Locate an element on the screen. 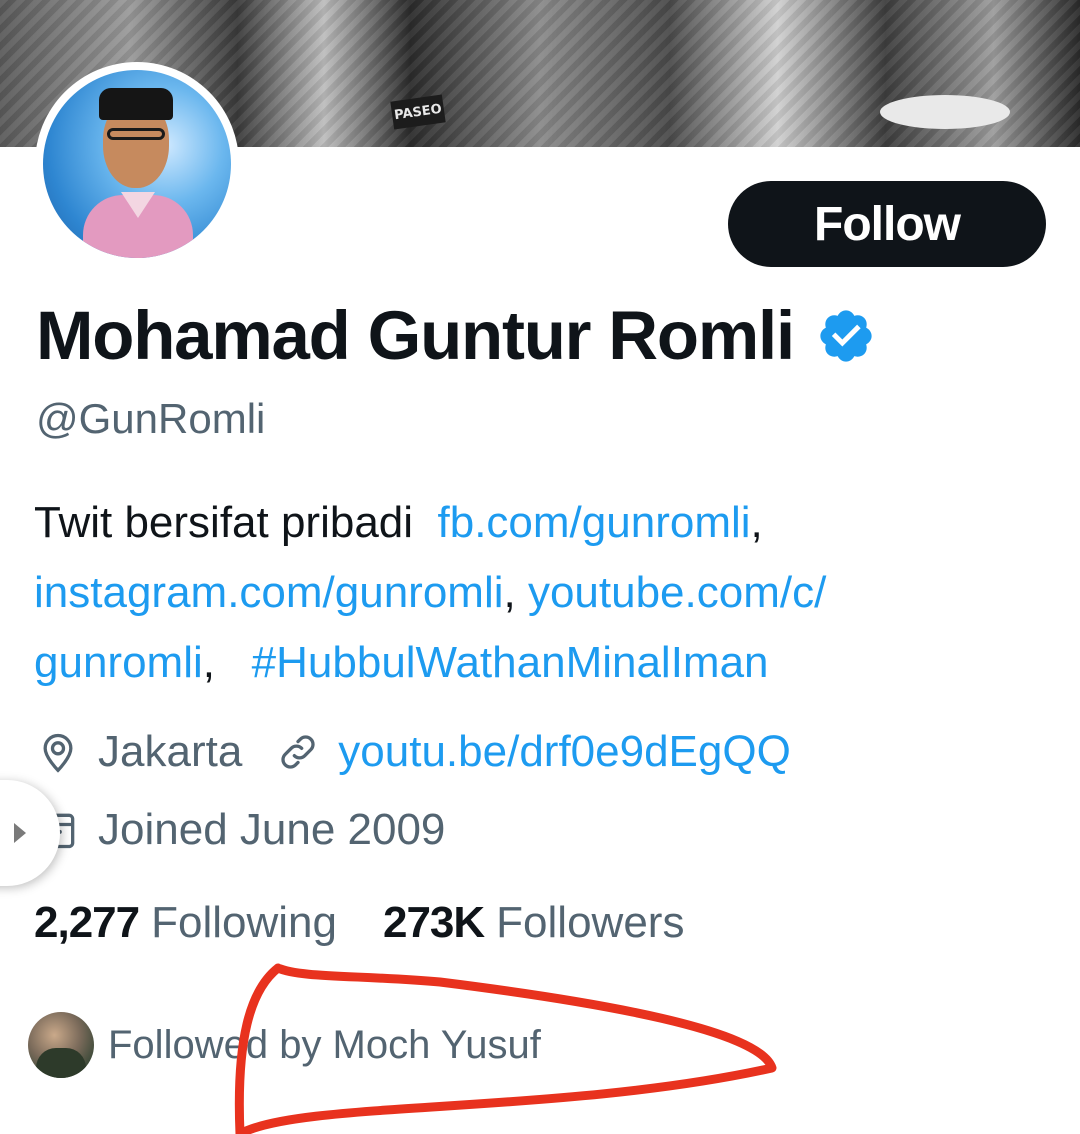 The image size is (1080, 1134). location-text: Jakarta is located at coordinates (170, 751).